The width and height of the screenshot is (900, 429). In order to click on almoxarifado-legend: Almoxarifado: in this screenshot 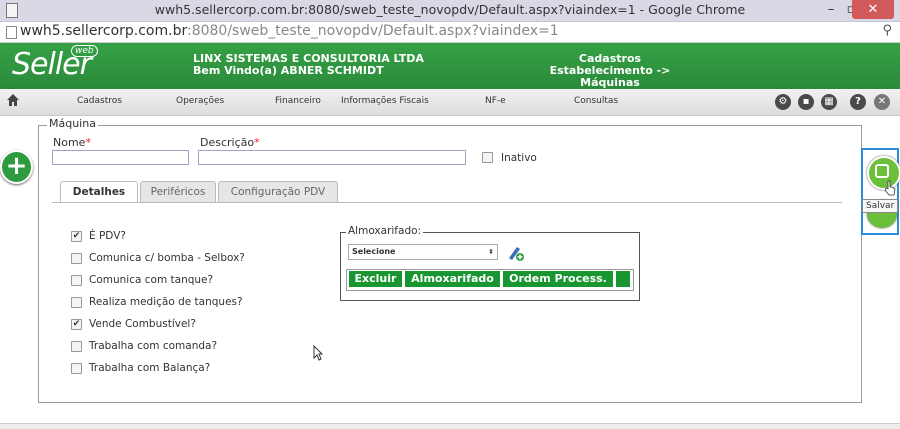, I will do `click(385, 231)`.